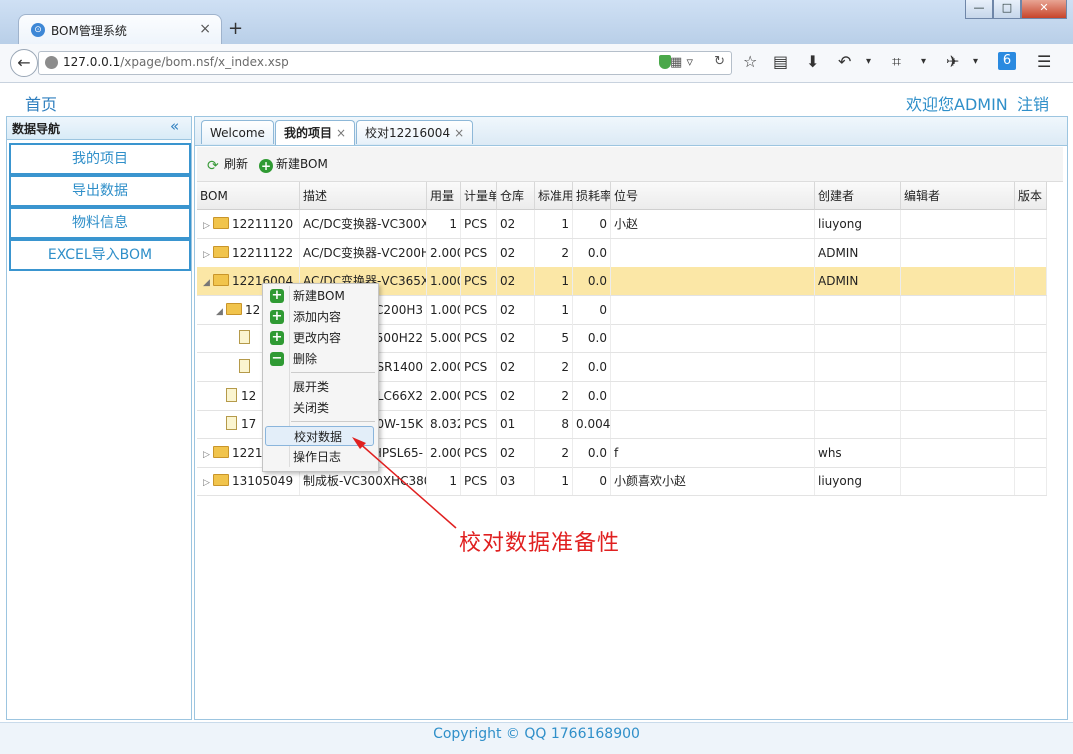  I want to click on copyright-text: Copyright © QQ 1766168900, so click(536, 734).